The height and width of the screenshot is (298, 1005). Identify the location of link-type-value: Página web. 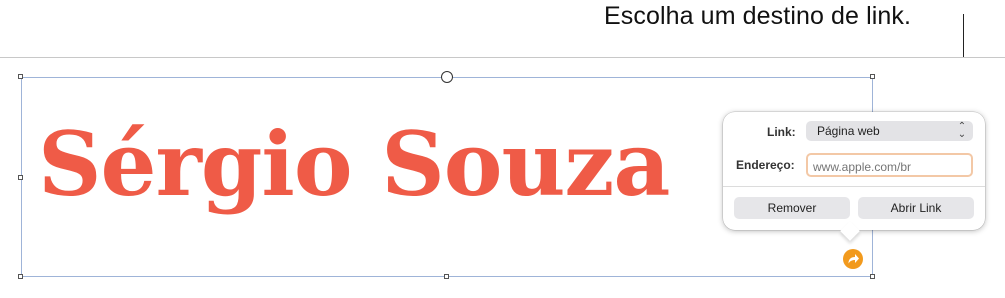
(848, 131).